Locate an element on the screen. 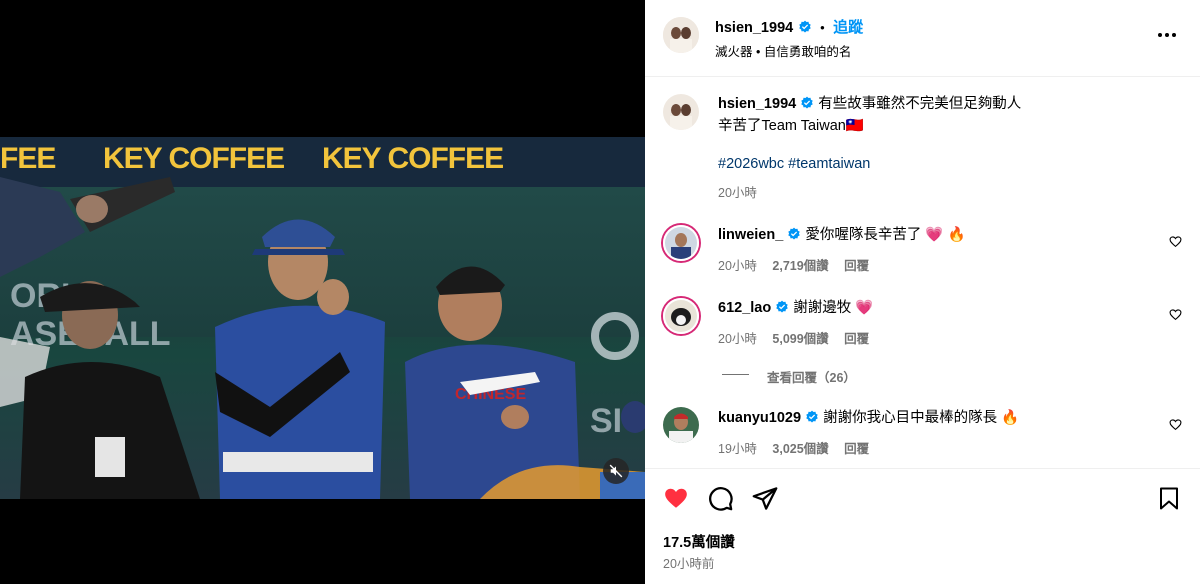  author-line: hsien_1994 • 追蹤 is located at coordinates (789, 26).